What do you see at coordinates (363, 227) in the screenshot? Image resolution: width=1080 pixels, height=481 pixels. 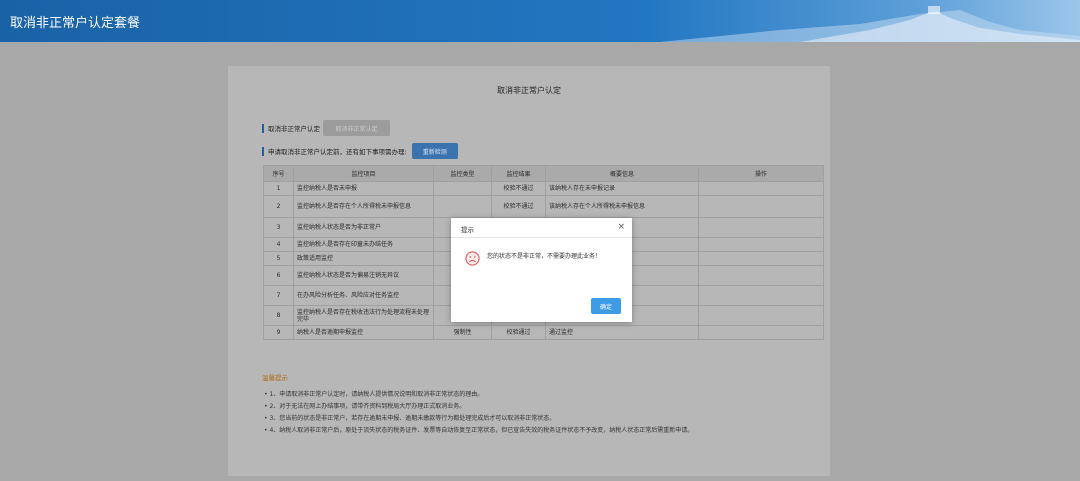 I see `cell-item: 监控纳税人状态是否为非正常户` at bounding box center [363, 227].